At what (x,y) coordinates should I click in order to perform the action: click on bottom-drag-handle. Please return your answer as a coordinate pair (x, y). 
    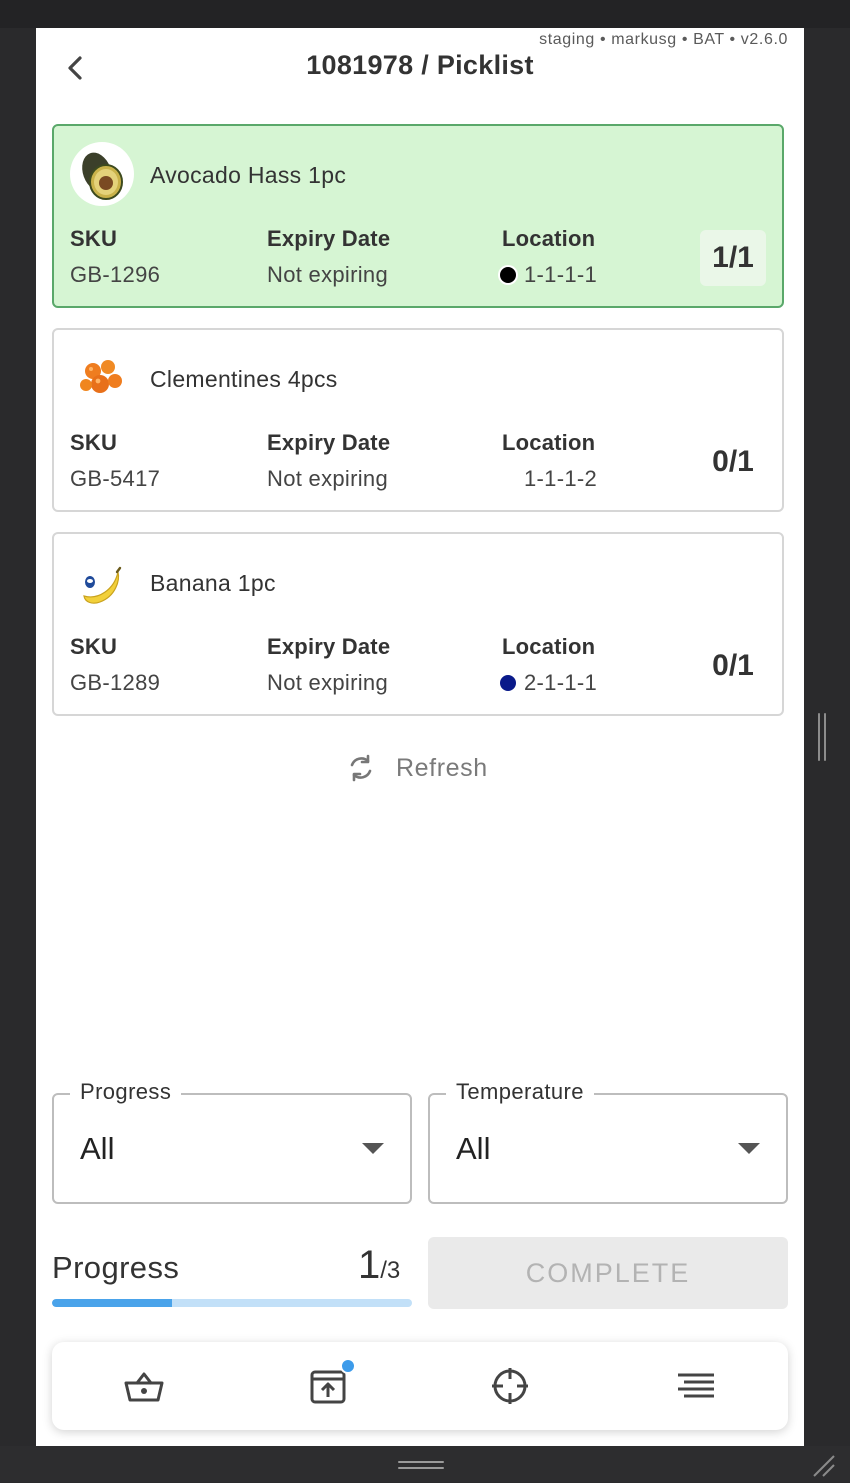
    Looking at the image, I should click on (421, 1466).